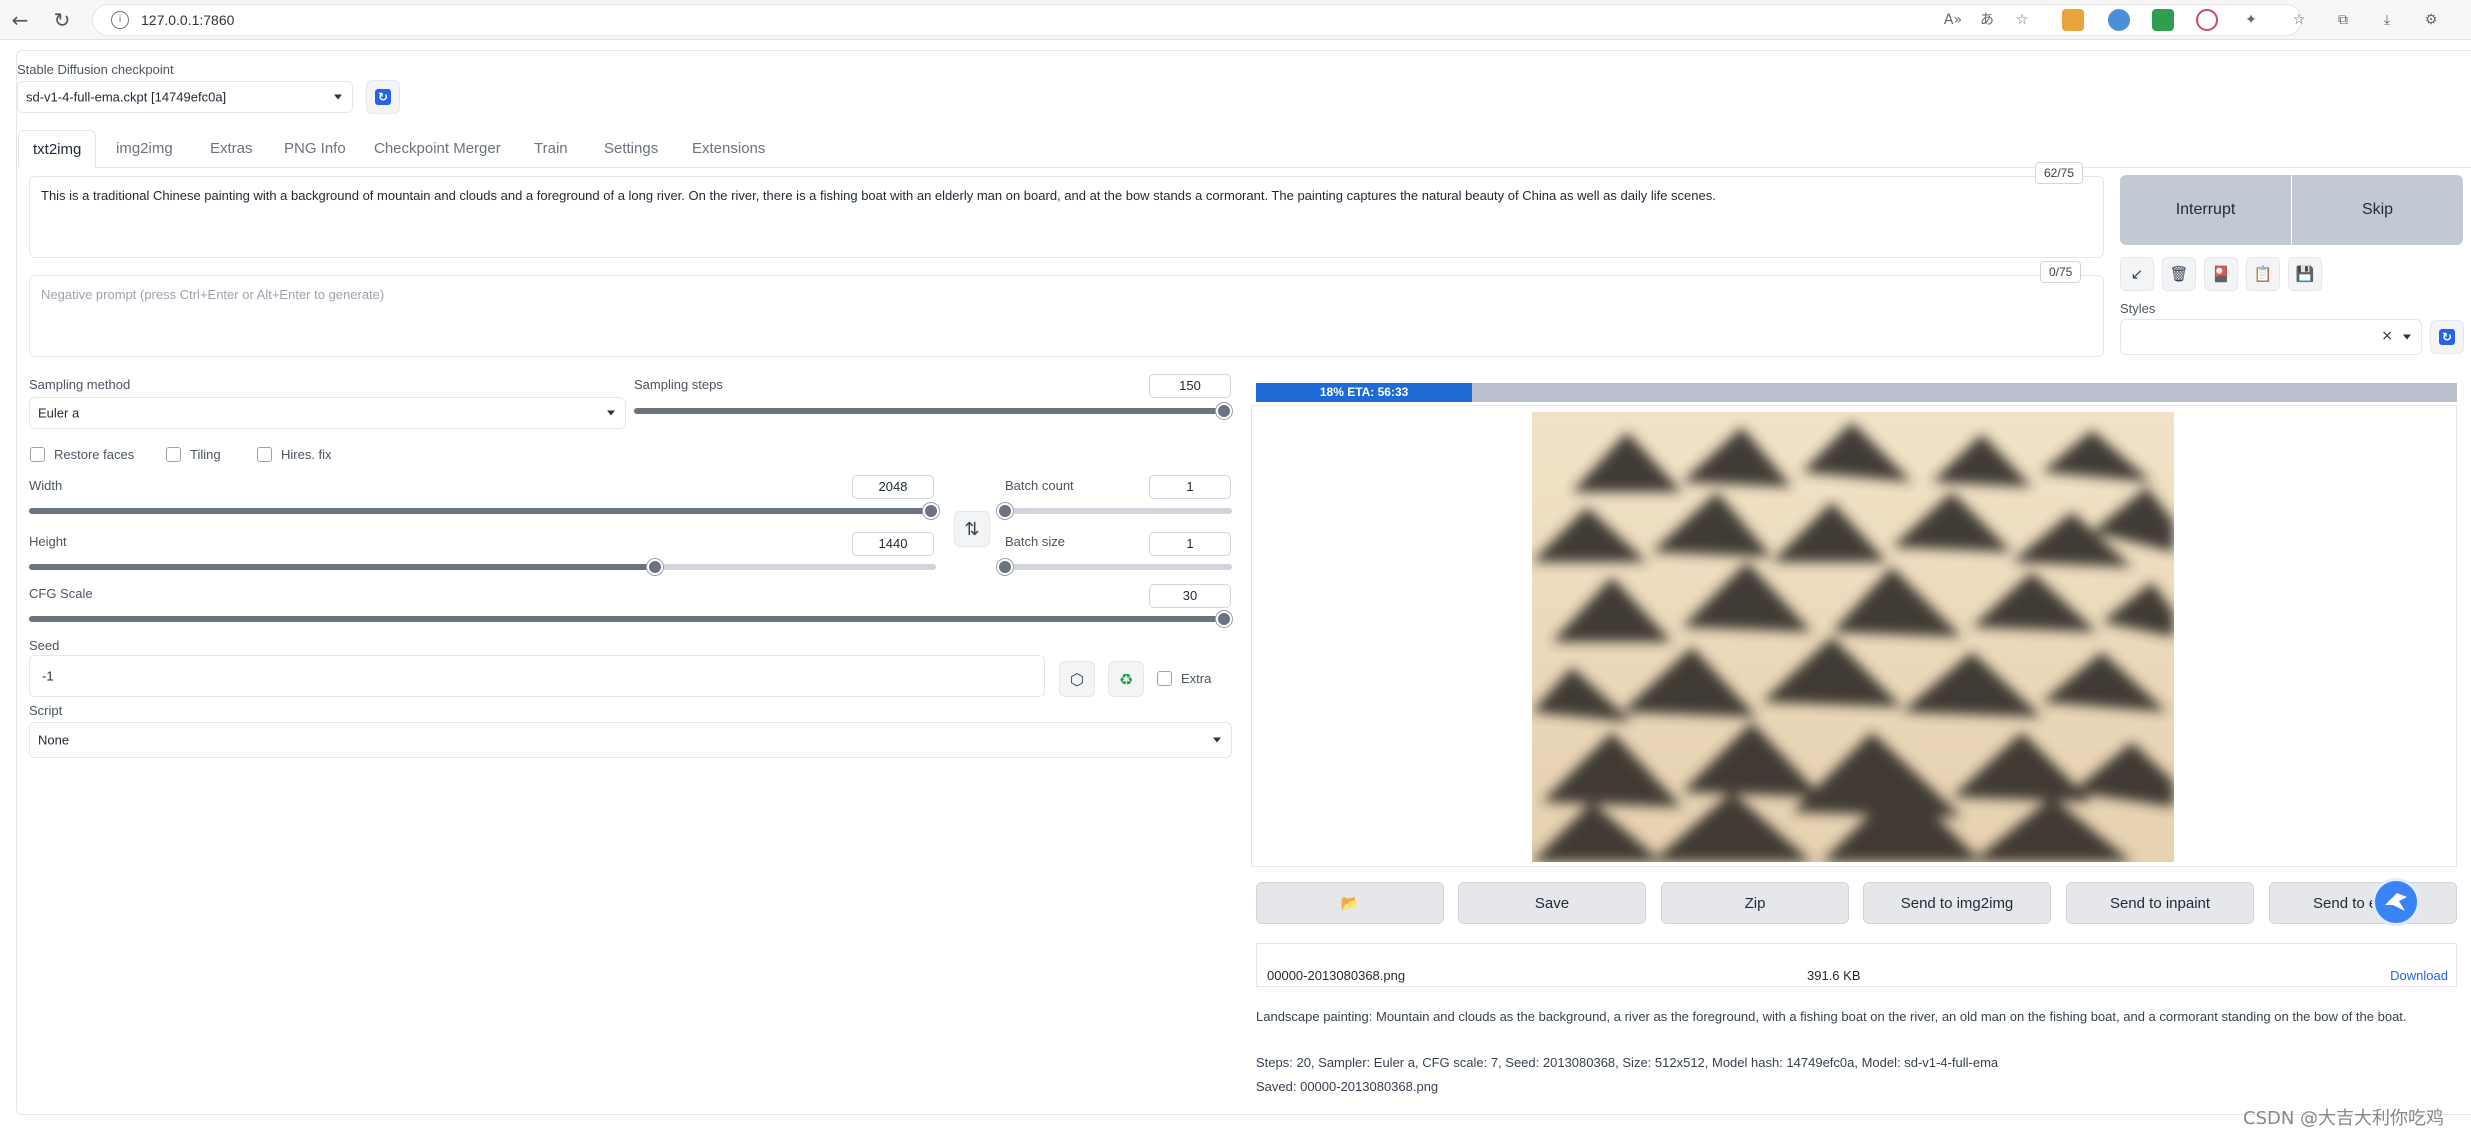 The height and width of the screenshot is (1135, 2471). What do you see at coordinates (2137, 274) in the screenshot?
I see `read-params-button: ↙` at bounding box center [2137, 274].